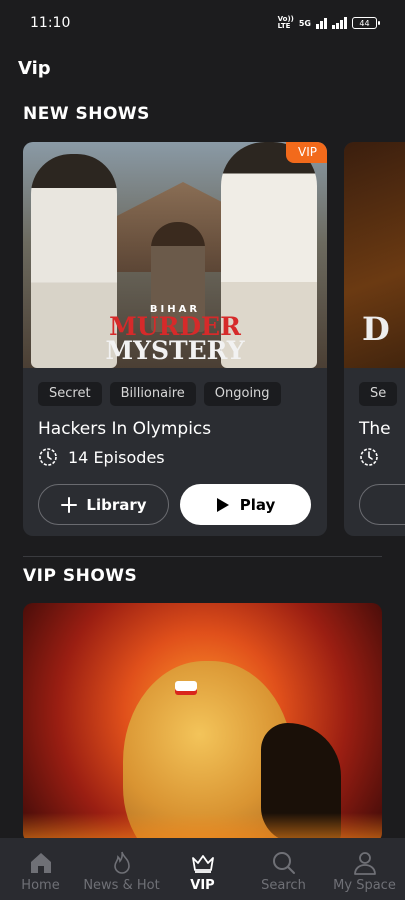 This screenshot has width=405, height=900. Describe the element at coordinates (69, 504) in the screenshot. I see `plus-icon` at that location.